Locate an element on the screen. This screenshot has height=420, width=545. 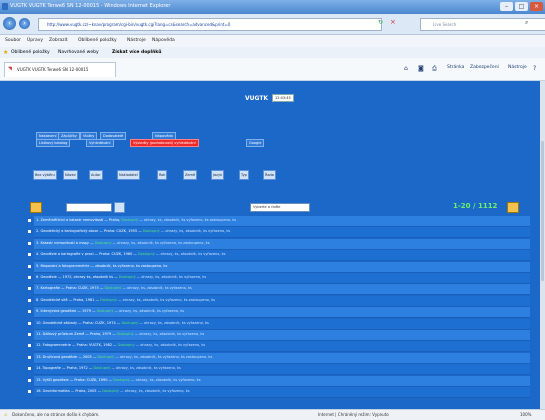
vertical-scrollbar is located at coordinates (542, 245).